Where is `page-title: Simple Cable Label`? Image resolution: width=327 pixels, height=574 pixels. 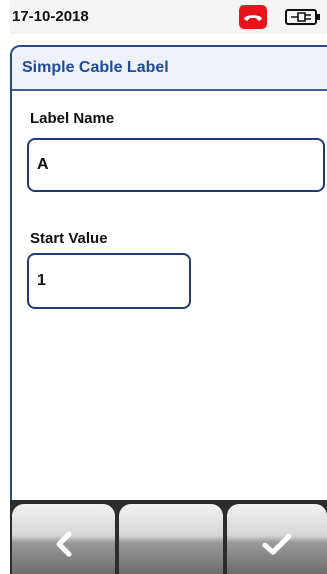 page-title: Simple Cable Label is located at coordinates (95, 67).